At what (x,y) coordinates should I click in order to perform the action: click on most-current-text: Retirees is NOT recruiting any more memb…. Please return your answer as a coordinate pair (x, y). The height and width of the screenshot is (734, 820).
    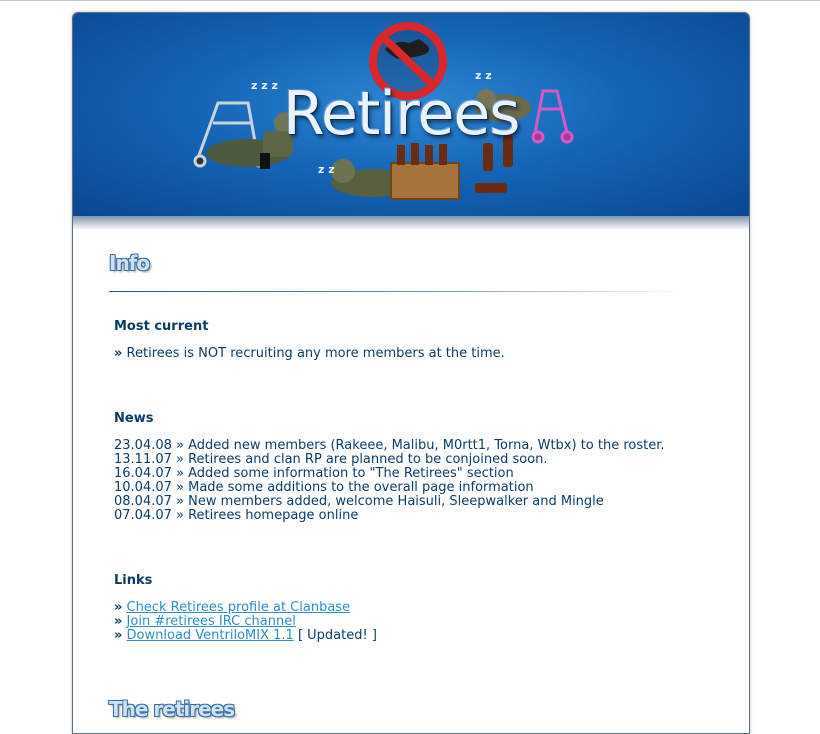
    Looking at the image, I should click on (315, 353).